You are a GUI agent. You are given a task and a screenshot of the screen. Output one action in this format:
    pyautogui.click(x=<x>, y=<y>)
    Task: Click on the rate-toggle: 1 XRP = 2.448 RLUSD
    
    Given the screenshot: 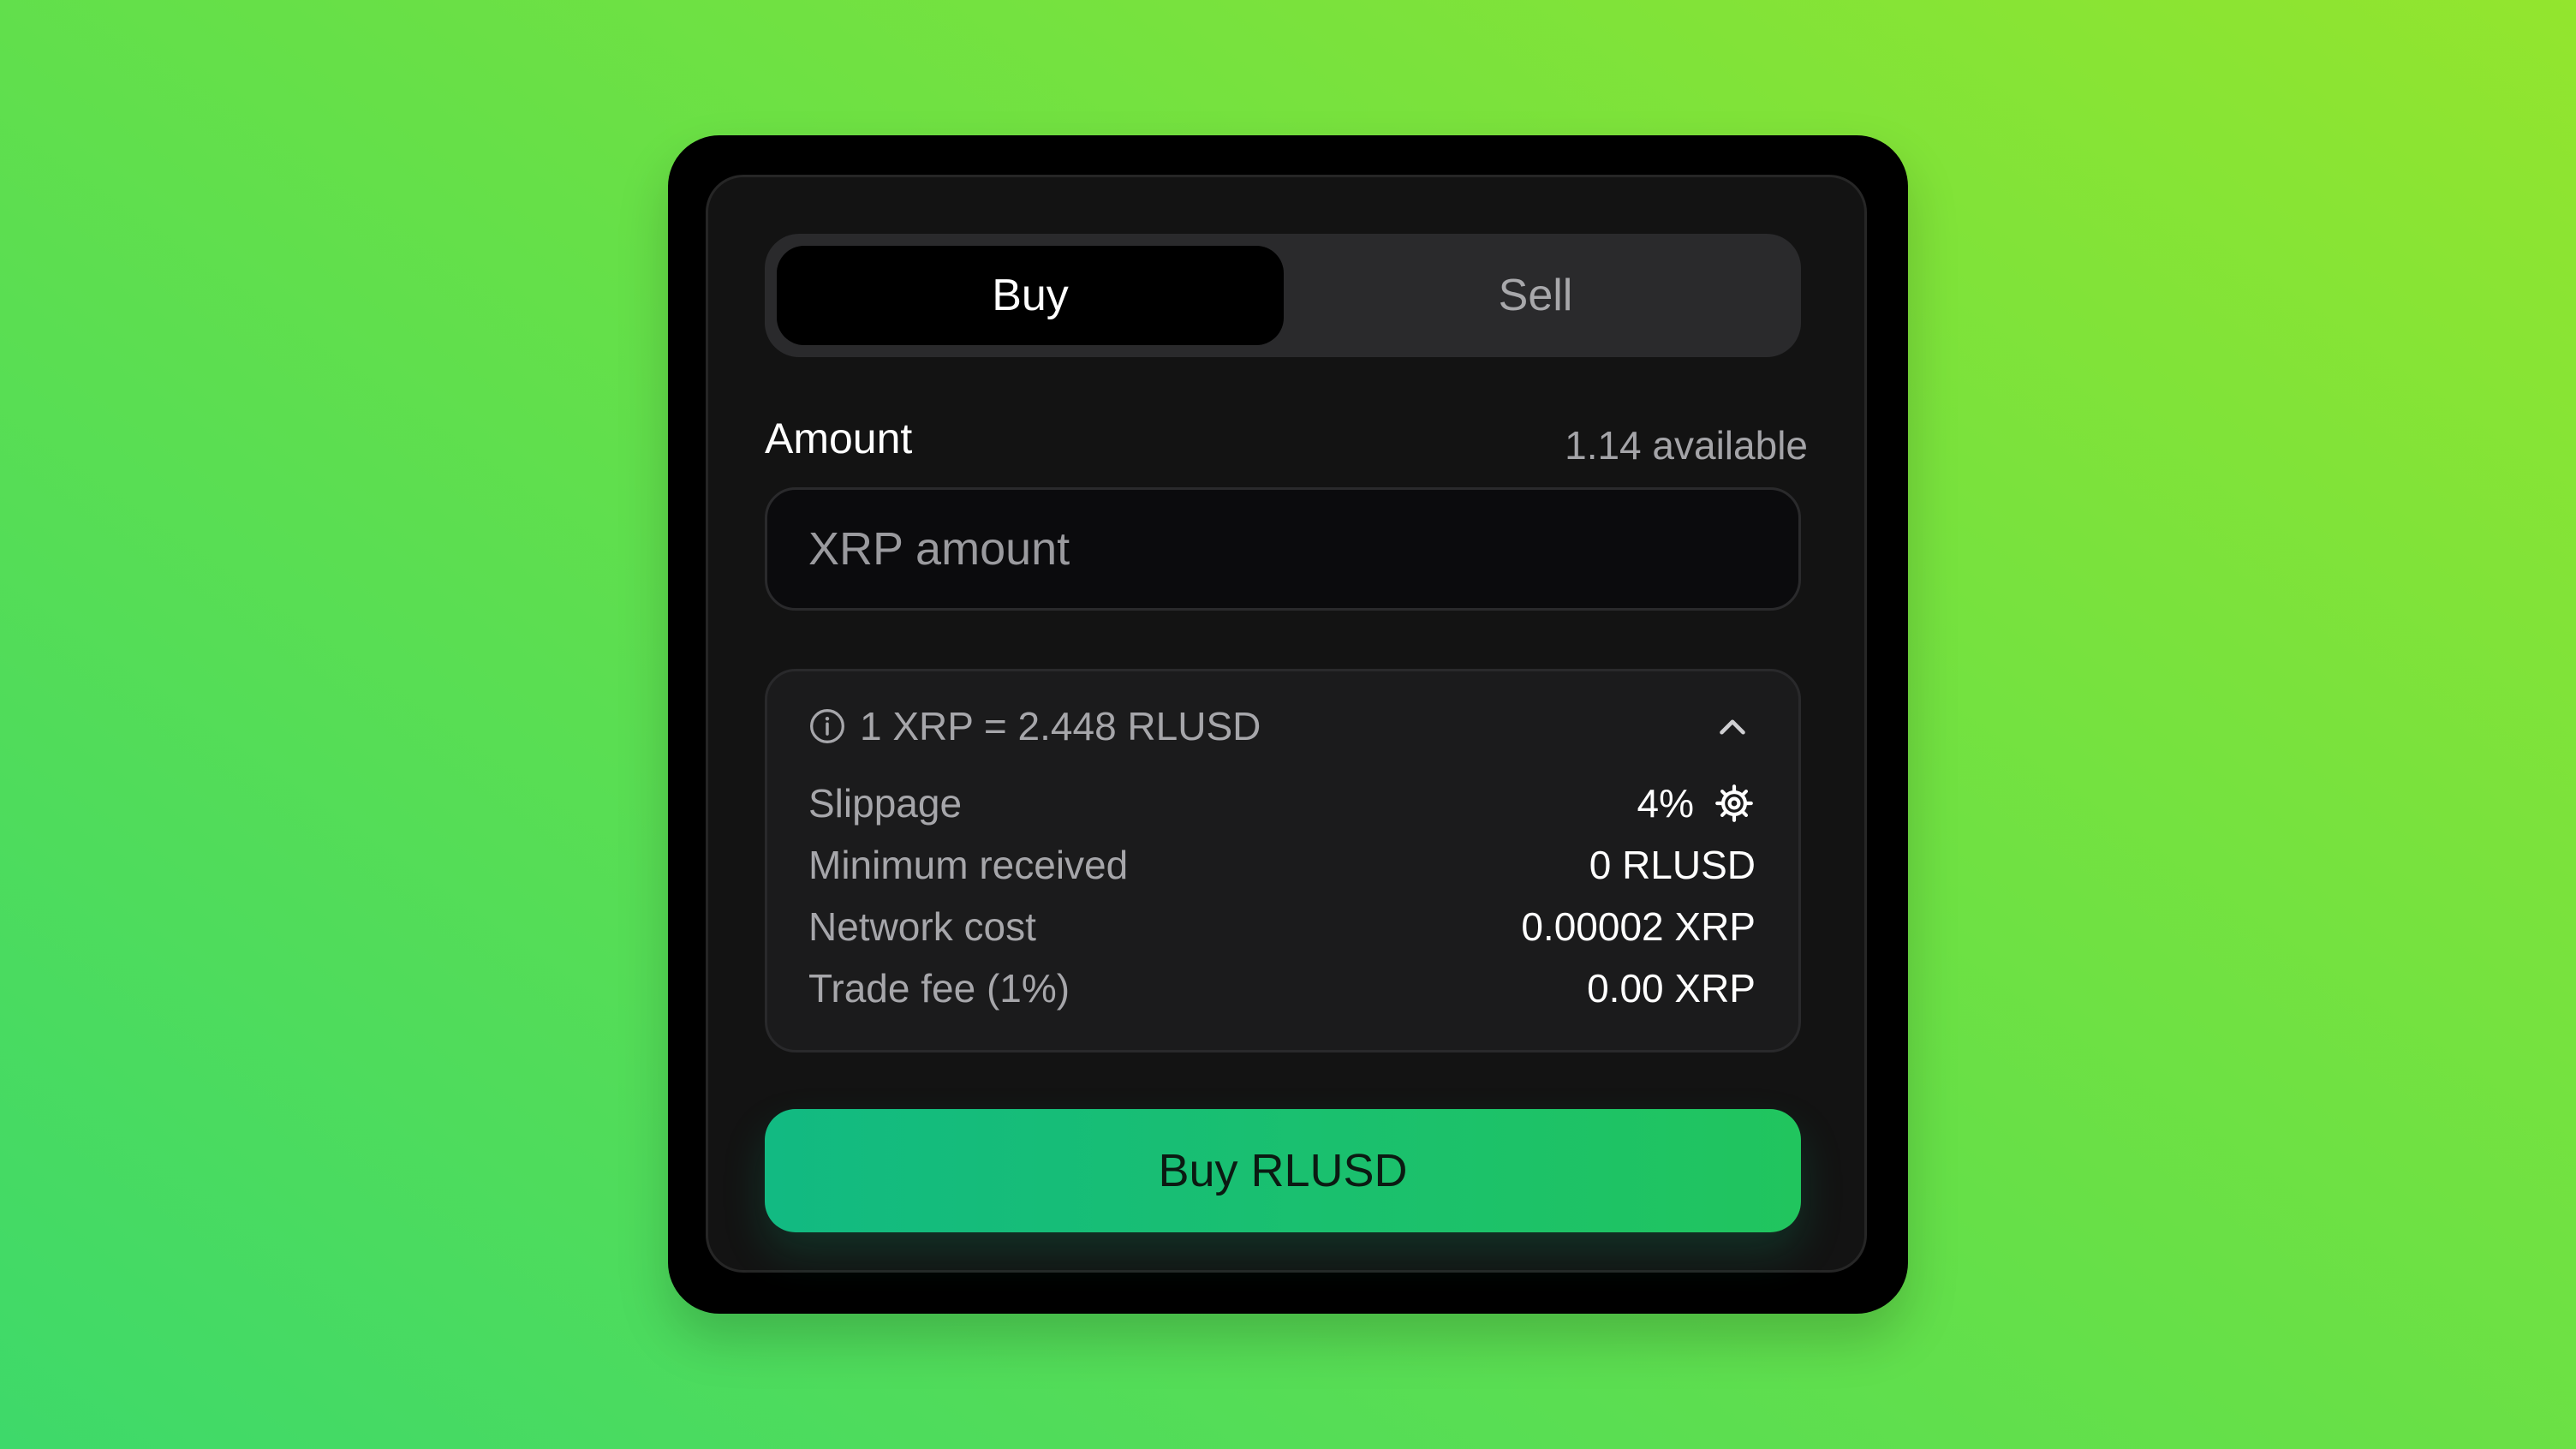 What is the action you would take?
    pyautogui.click(x=1035, y=726)
    